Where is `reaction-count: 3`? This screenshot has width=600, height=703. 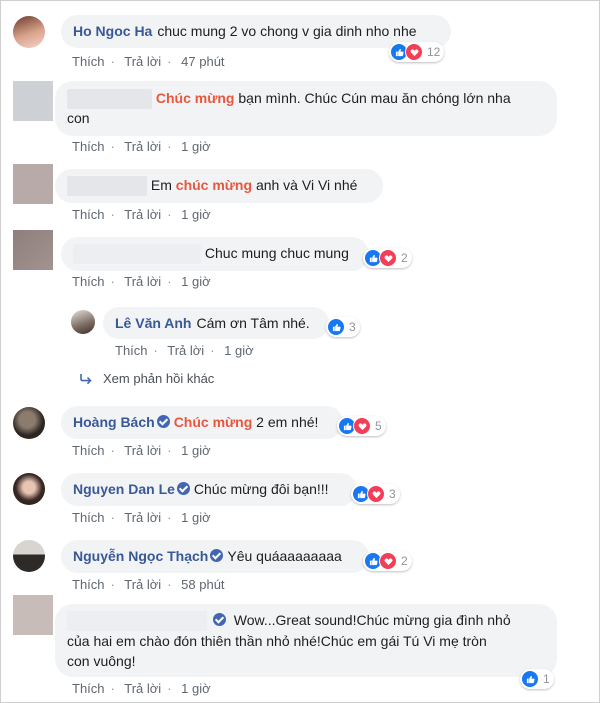
reaction-count: 3 is located at coordinates (352, 327).